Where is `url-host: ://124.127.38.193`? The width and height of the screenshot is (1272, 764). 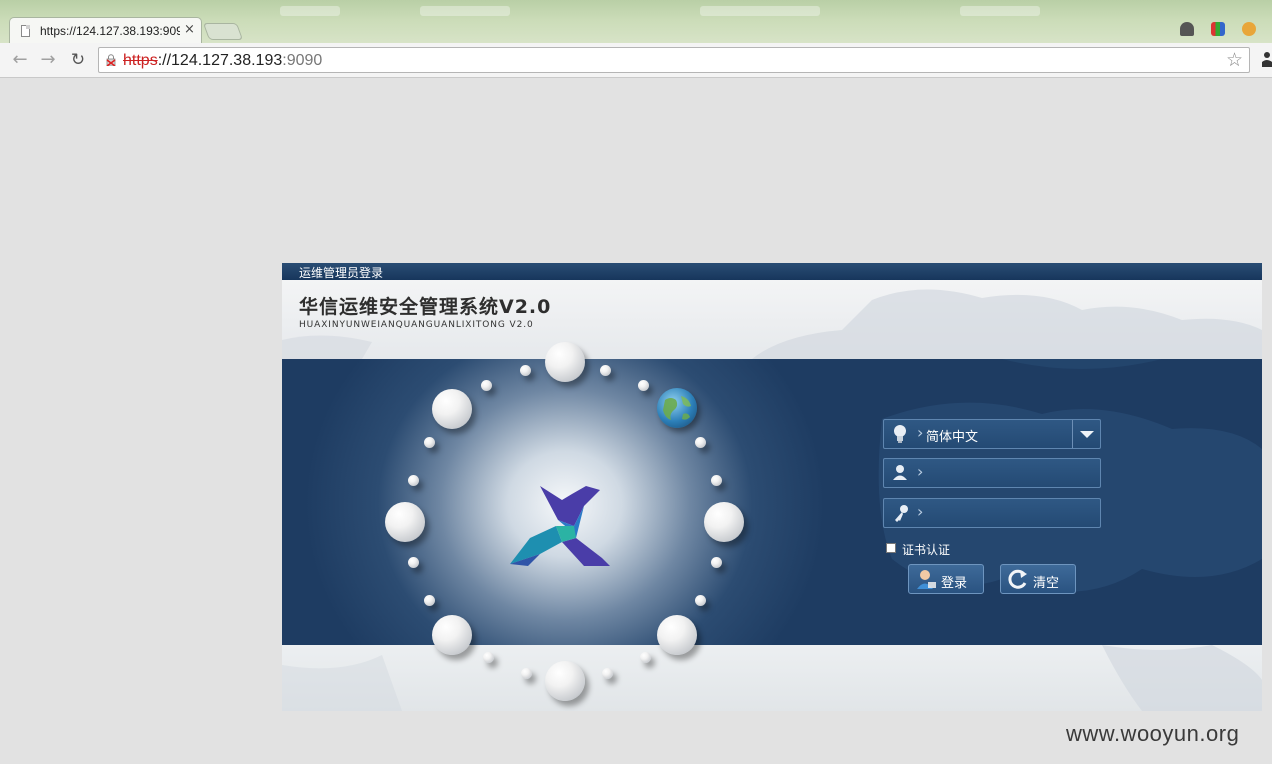 url-host: ://124.127.38.193 is located at coordinates (220, 60).